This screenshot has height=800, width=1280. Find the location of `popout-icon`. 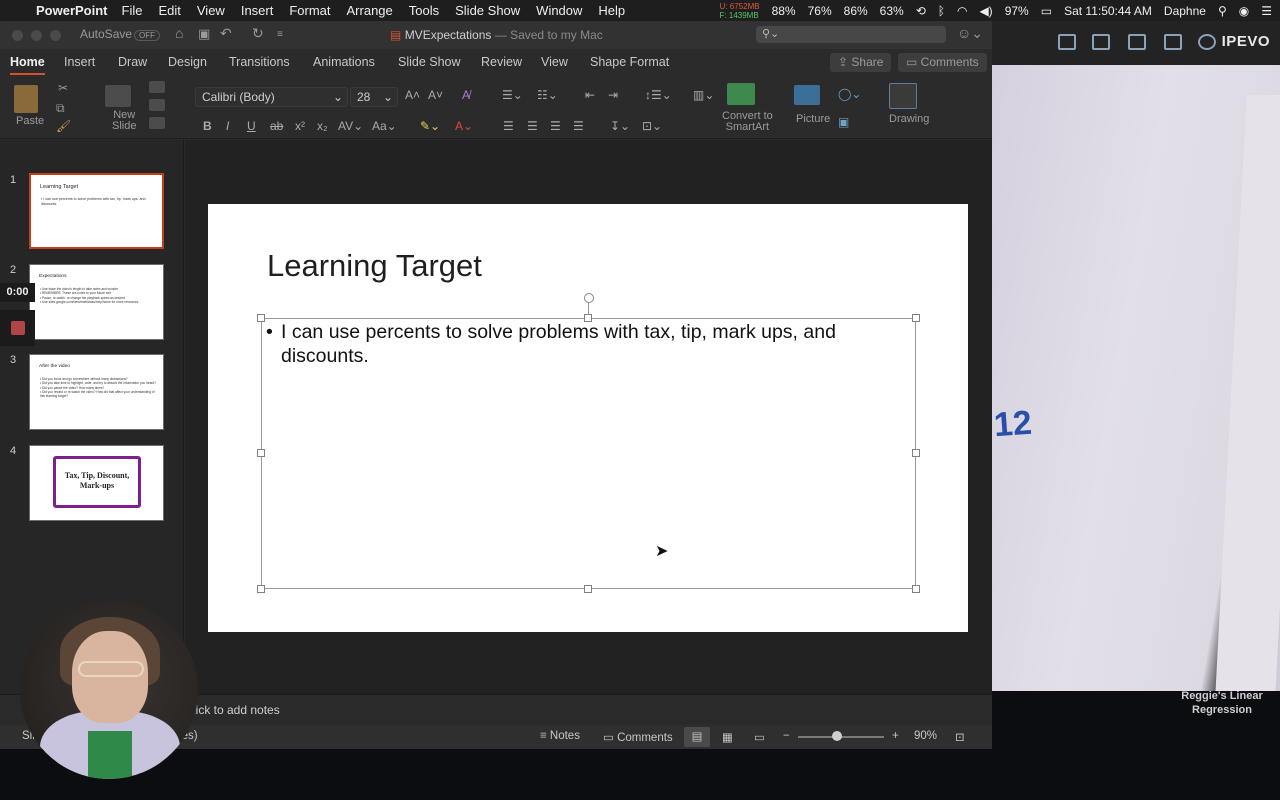

popout-icon is located at coordinates (1067, 42).